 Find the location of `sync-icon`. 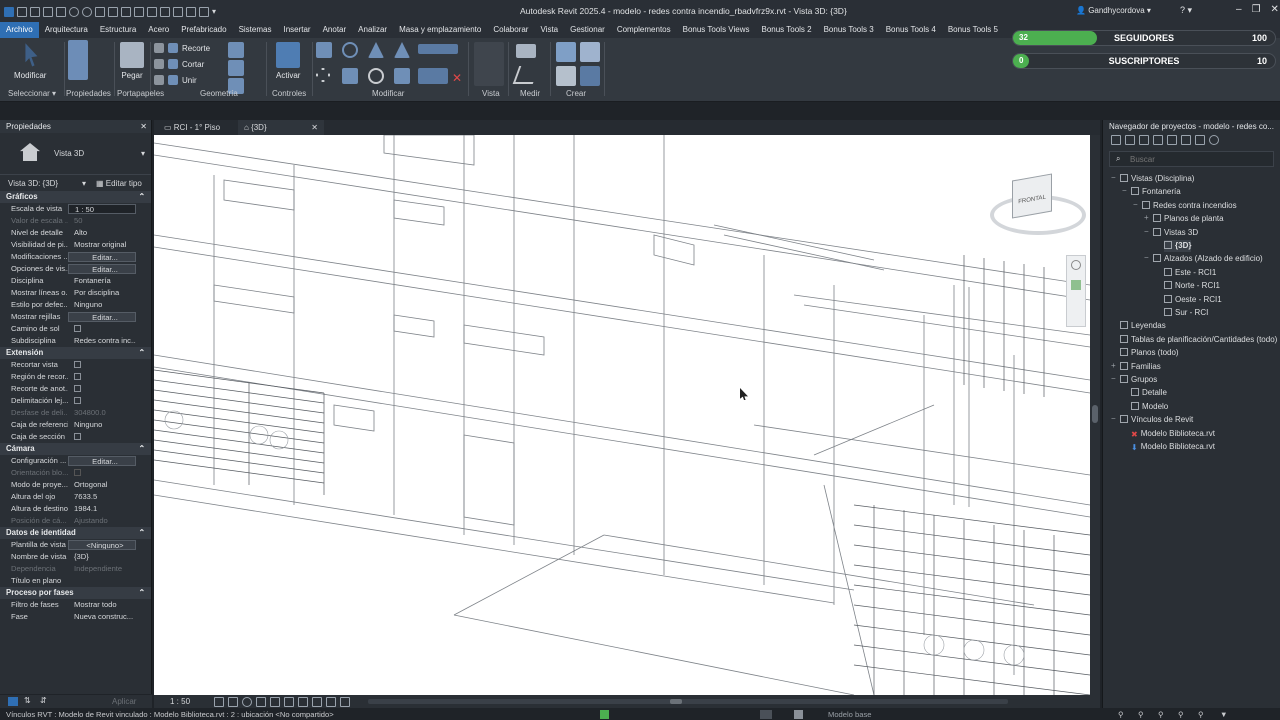

sync-icon is located at coordinates (61, 12).